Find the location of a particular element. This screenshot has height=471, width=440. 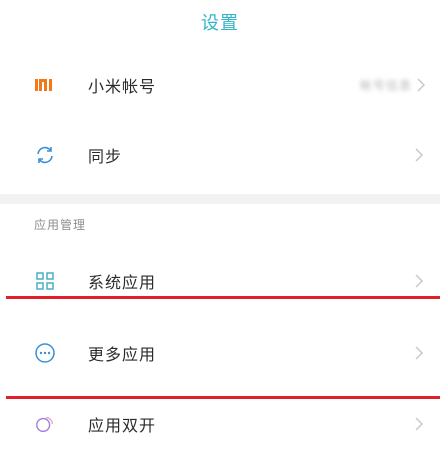

page-title: 设置 is located at coordinates (220, 23).